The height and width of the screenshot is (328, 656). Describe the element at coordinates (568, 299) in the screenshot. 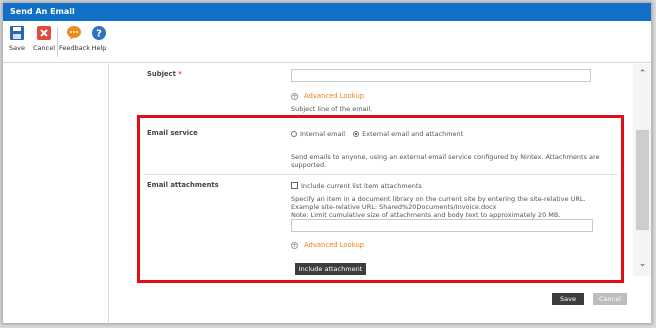

I see `footer-save-button: Save` at that location.